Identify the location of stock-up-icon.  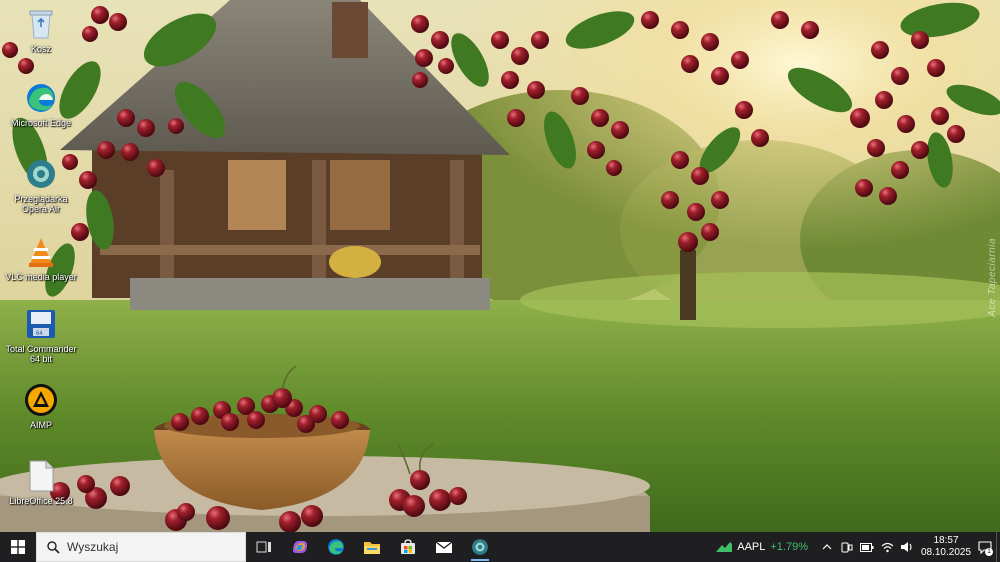
(724, 547).